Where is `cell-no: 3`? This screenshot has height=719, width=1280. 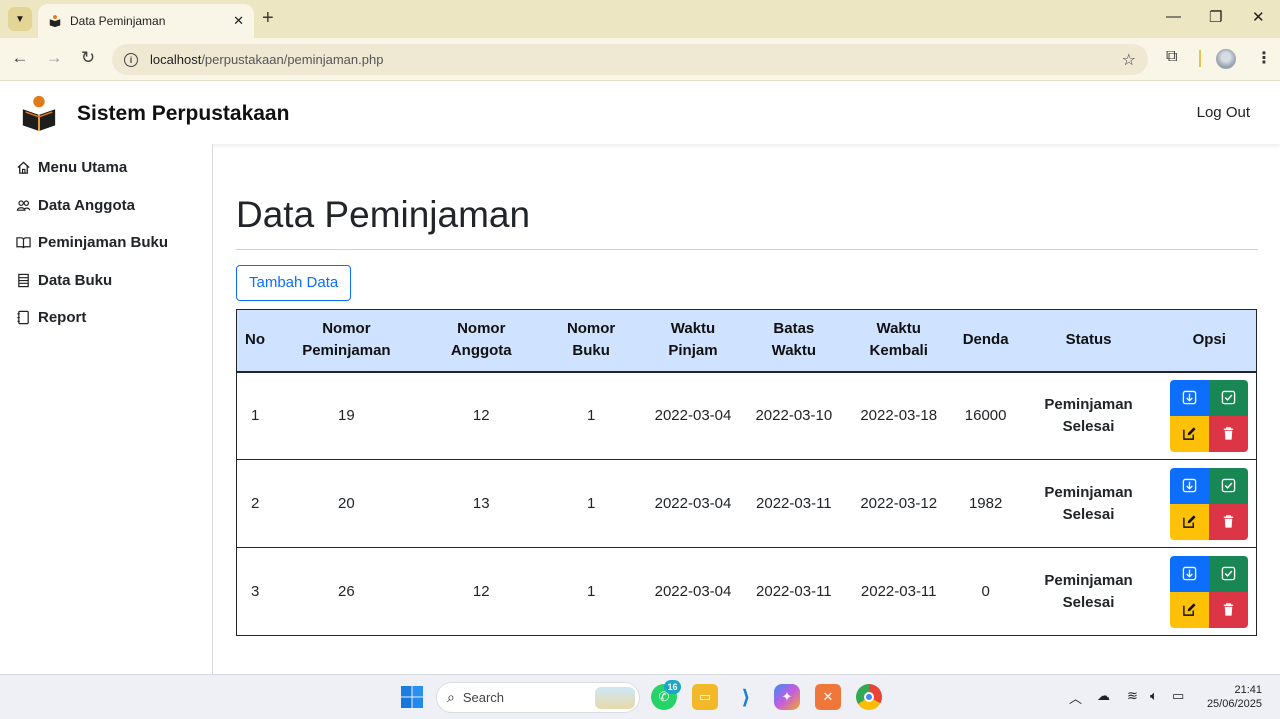
cell-no: 3 is located at coordinates (255, 591).